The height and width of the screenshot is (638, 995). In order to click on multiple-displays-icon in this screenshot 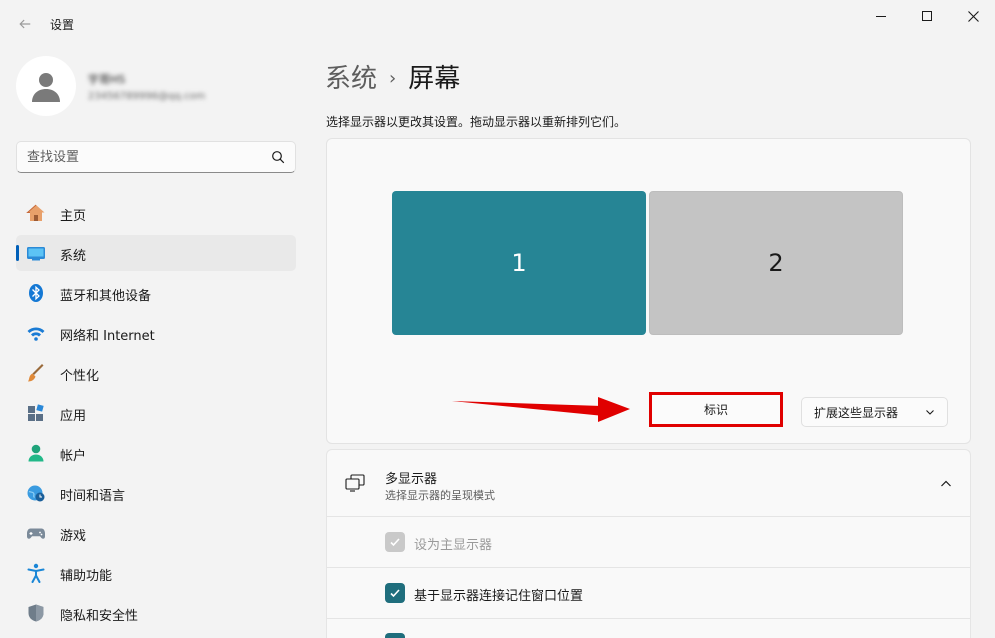, I will do `click(355, 483)`.